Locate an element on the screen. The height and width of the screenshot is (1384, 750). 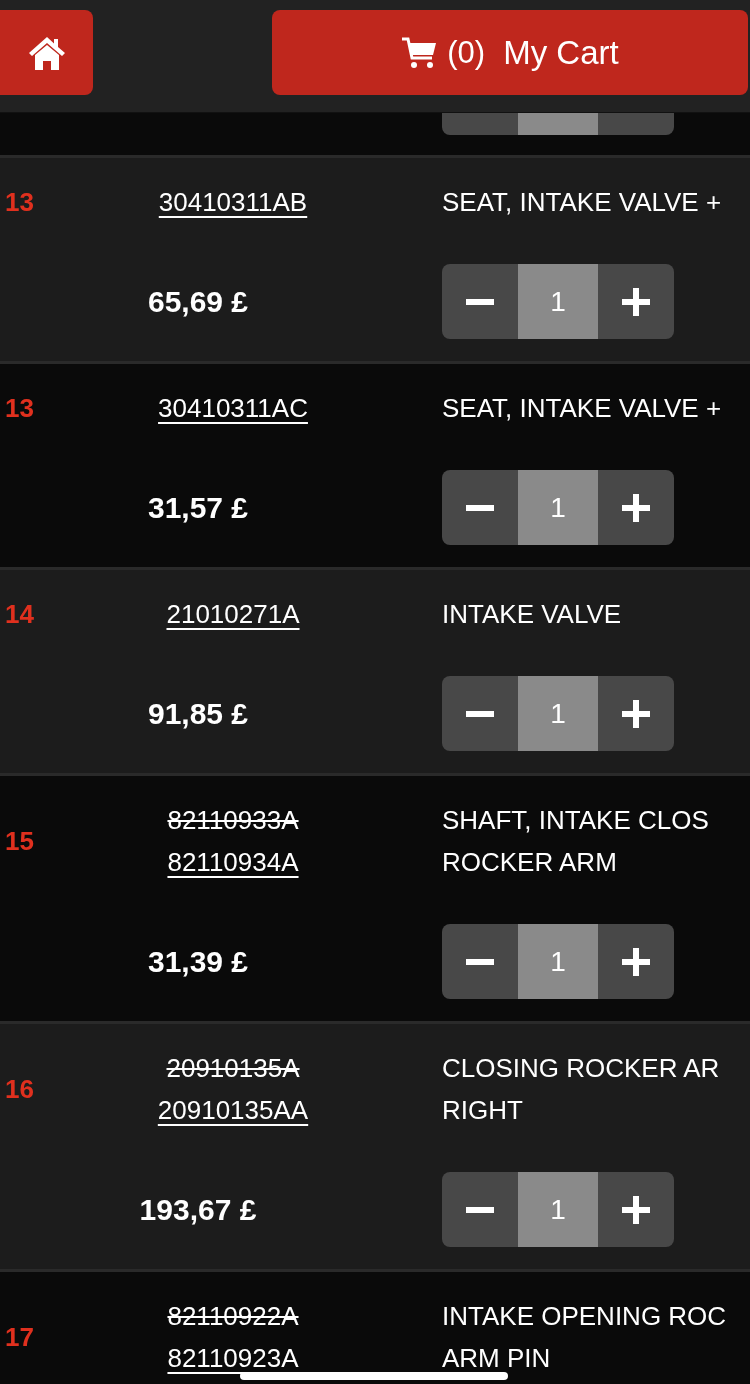
part-description: CLOSING ROCKER AR is located at coordinates (581, 1068).